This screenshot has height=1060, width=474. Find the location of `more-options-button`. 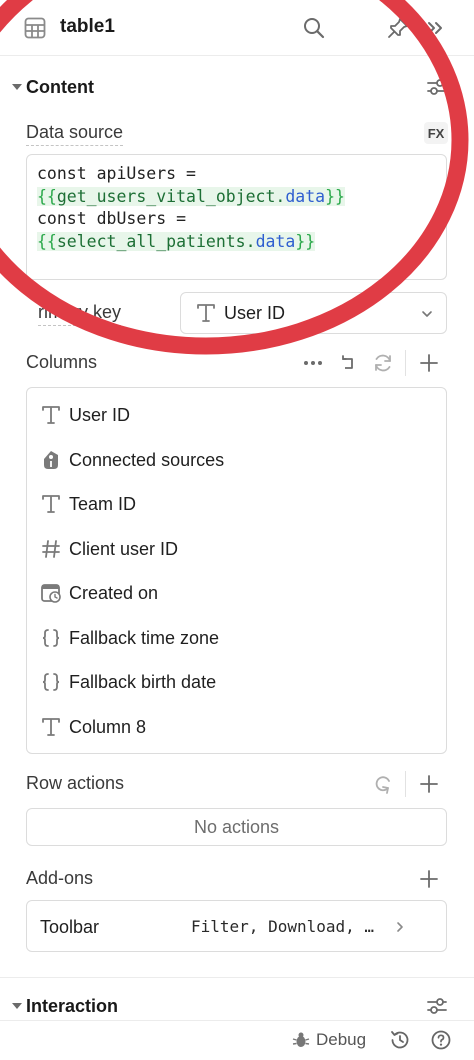

more-options-button is located at coordinates (313, 363).